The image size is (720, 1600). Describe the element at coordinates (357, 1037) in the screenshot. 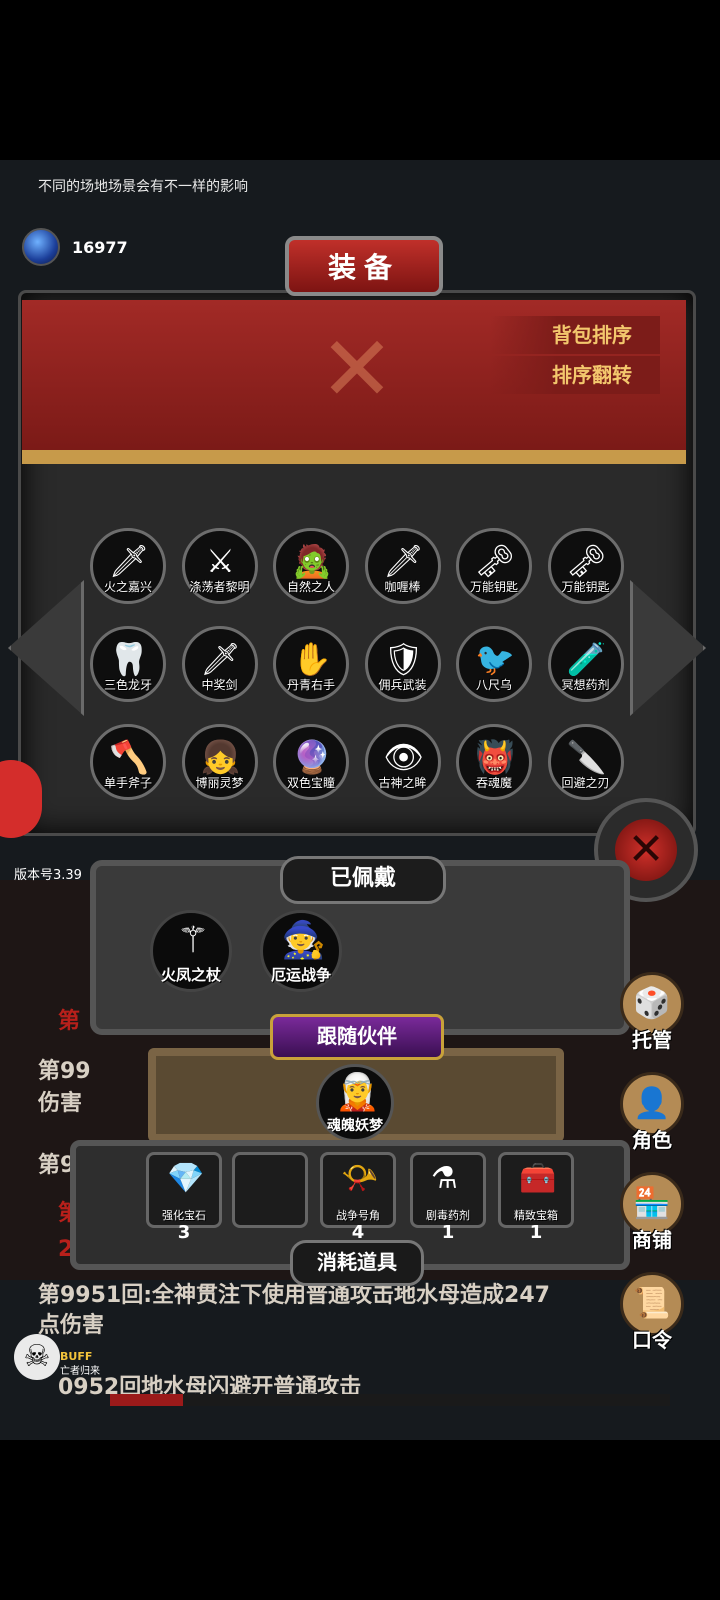

I see `companion-title: 跟随伙伴` at that location.